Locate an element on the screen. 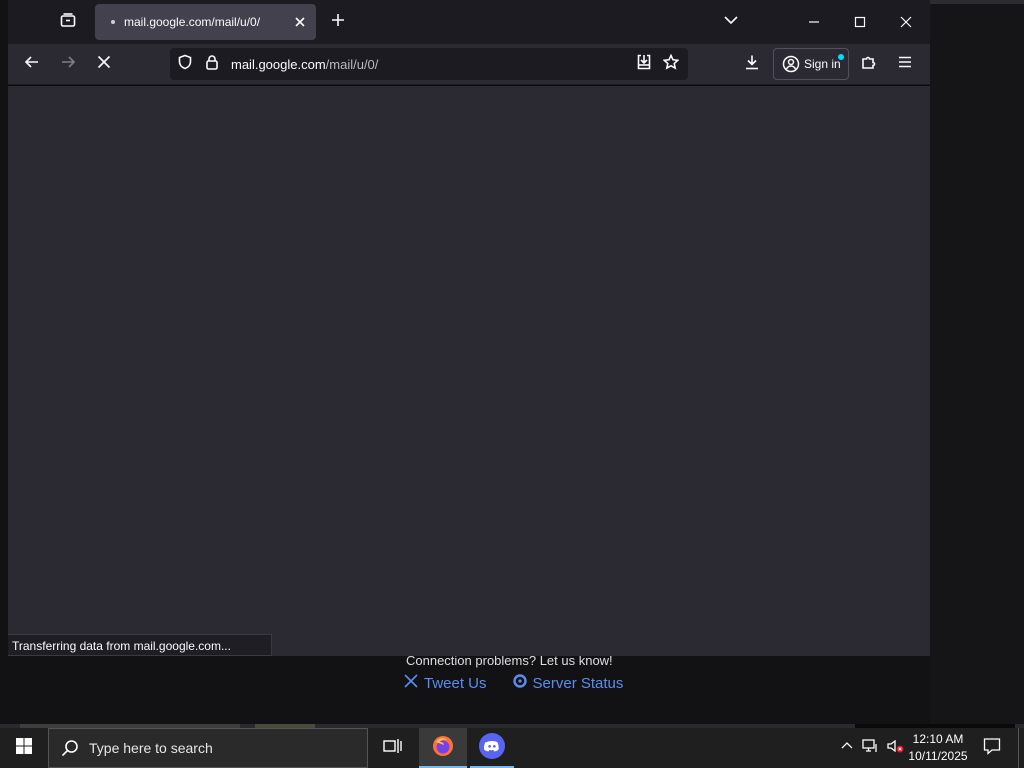  close-window-button is located at coordinates (906, 22).